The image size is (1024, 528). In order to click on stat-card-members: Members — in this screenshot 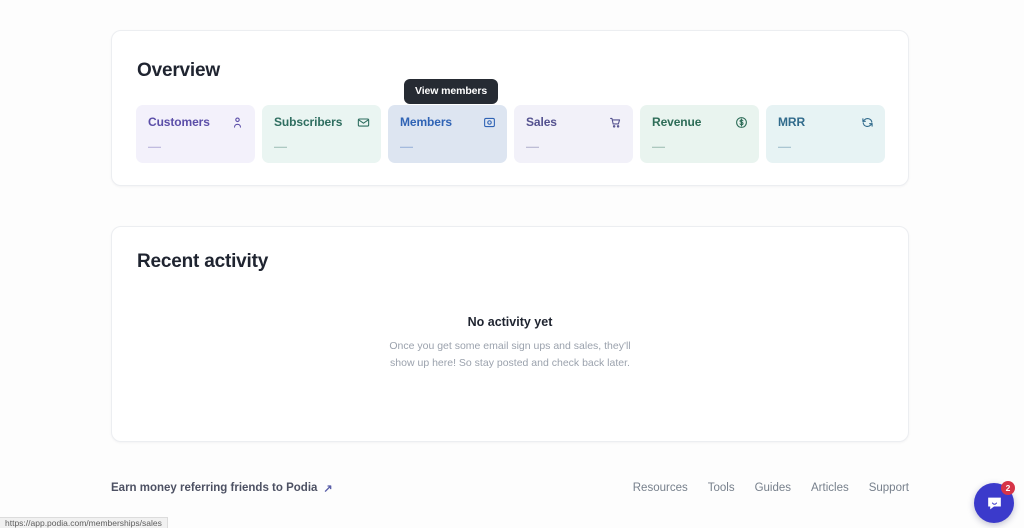, I will do `click(447, 134)`.